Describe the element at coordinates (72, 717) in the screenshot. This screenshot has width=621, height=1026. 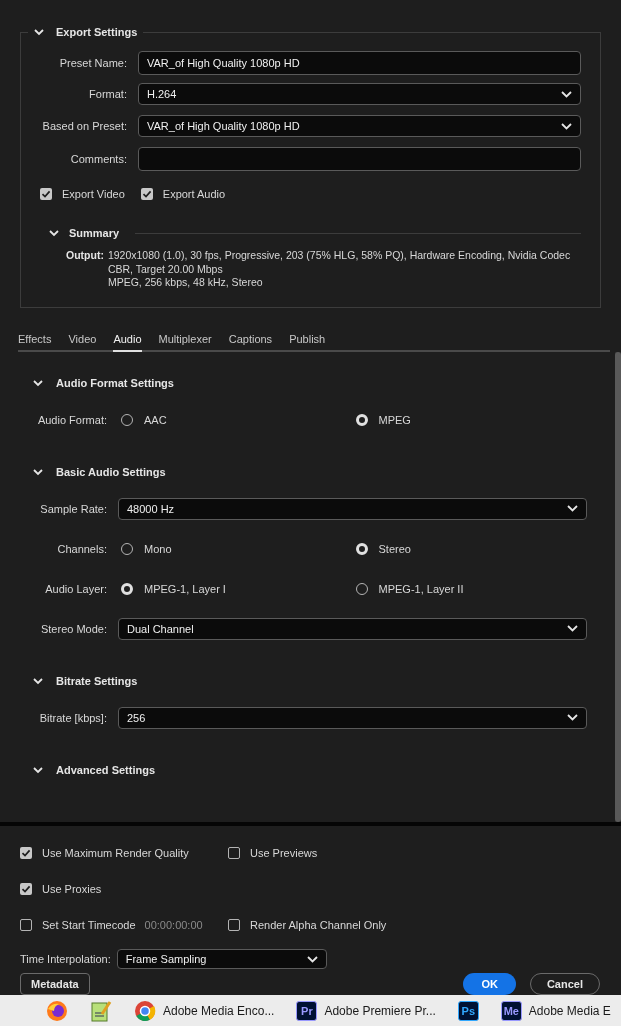
I see `field-label: Bitrate [kbps]:` at that location.